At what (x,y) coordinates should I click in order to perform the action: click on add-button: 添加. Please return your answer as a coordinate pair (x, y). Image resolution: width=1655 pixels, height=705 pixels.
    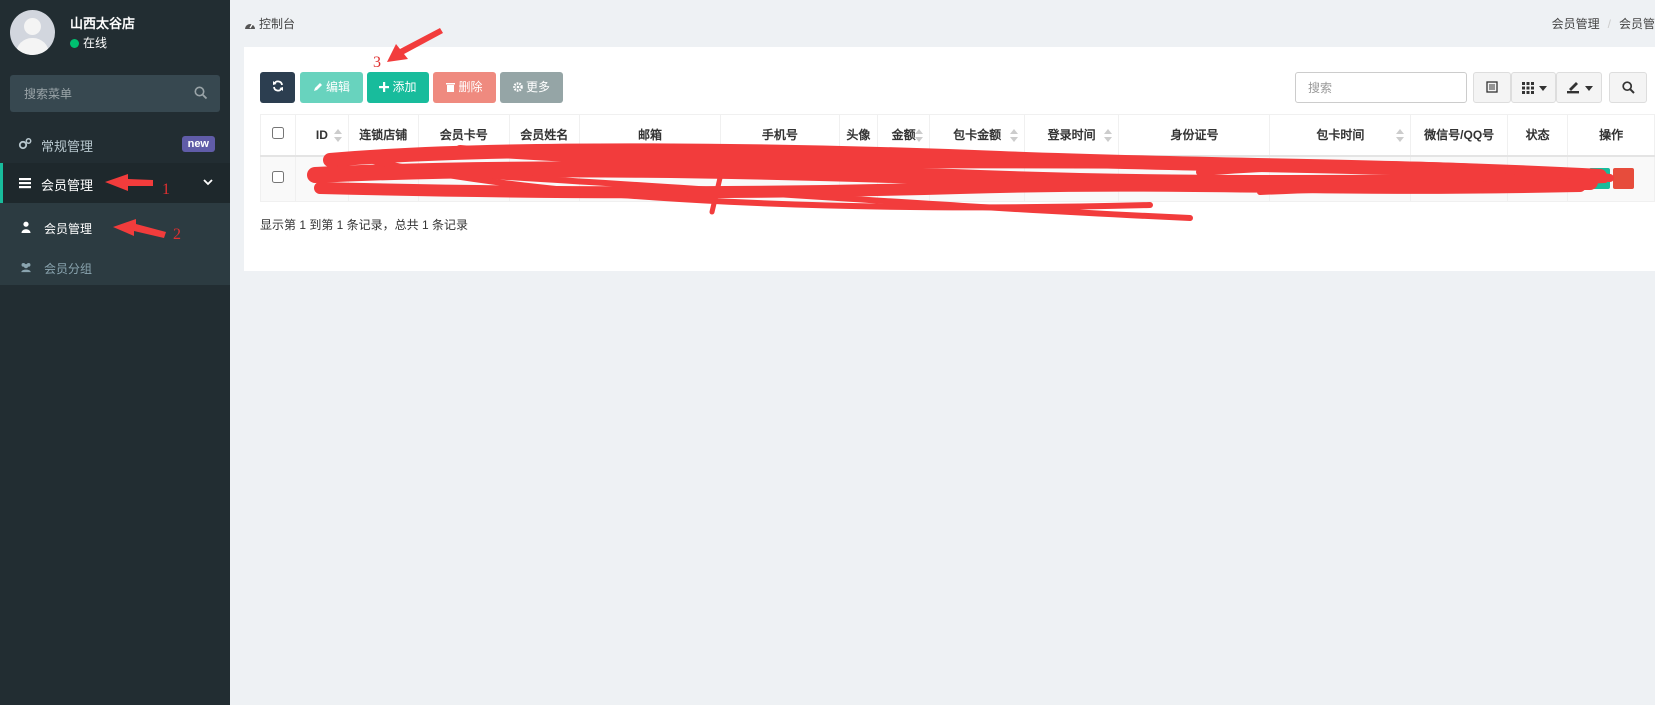
    Looking at the image, I should click on (398, 87).